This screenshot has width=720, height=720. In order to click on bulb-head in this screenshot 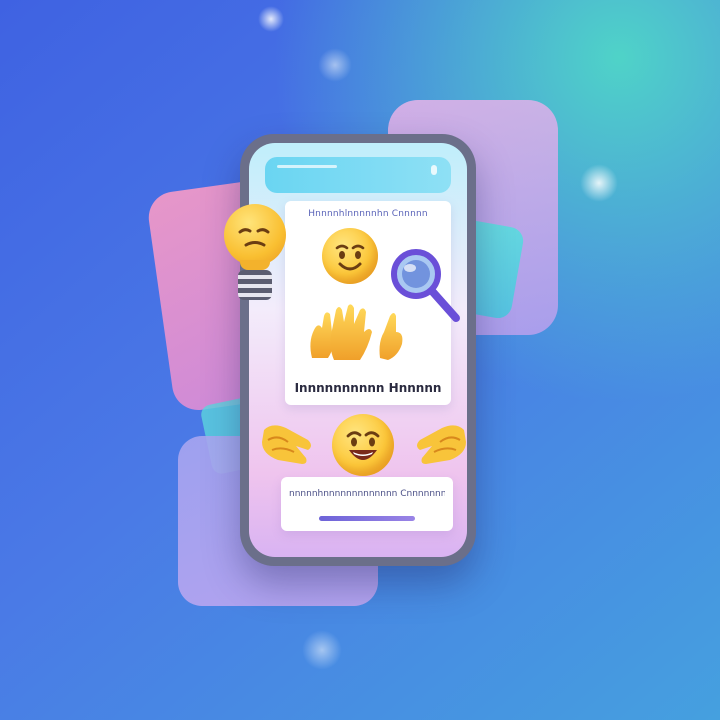, I will do `click(255, 235)`.